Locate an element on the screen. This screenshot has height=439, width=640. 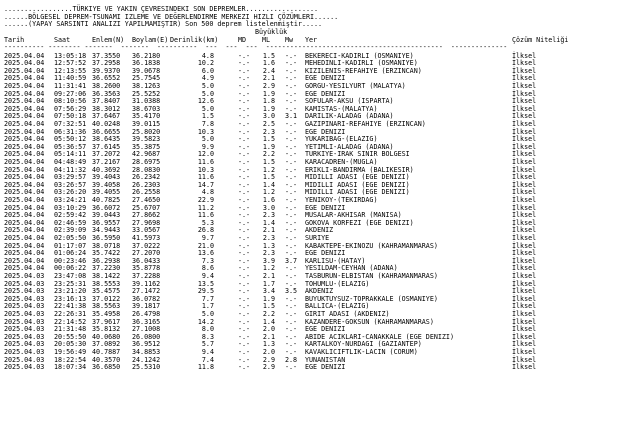
cell-lat: 36.6850 is located at coordinates (106, 367).